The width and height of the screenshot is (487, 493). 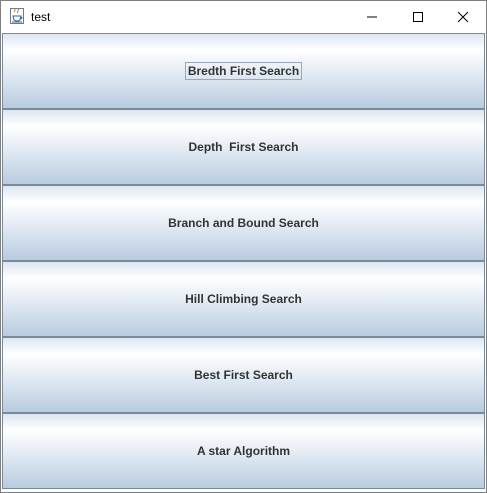 What do you see at coordinates (17, 15) in the screenshot?
I see `java-coffee-cup-icon` at bounding box center [17, 15].